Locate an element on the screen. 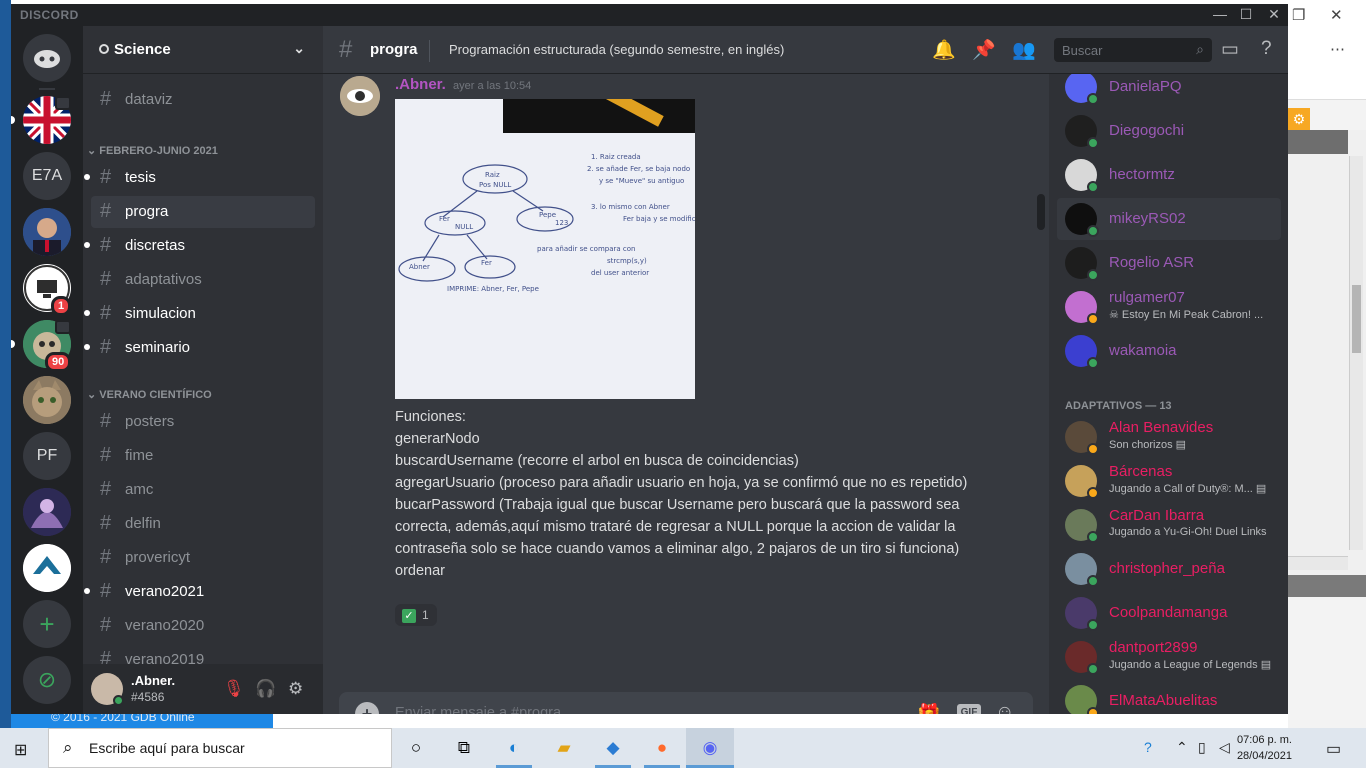 Image resolution: width=1366 pixels, height=768 pixels. inbox-icon: ▭ is located at coordinates (1230, 49).